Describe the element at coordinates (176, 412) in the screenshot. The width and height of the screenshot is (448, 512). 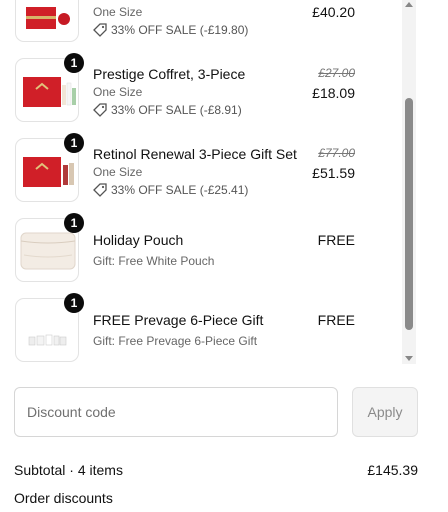
I see `discount-code-input` at that location.